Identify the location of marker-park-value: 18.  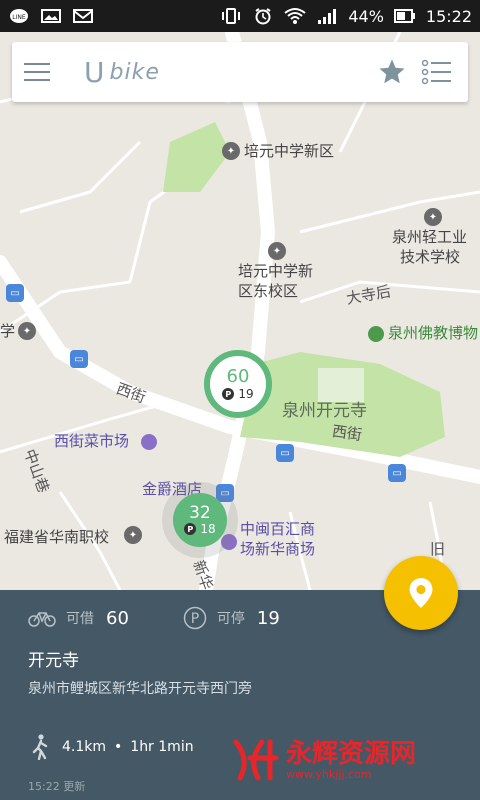
(208, 529).